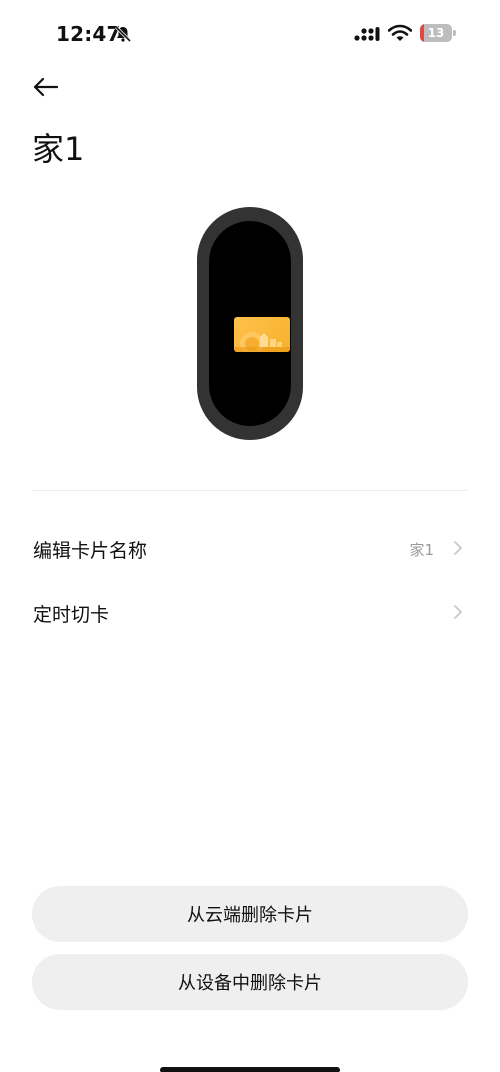  What do you see at coordinates (123, 34) in the screenshot?
I see `bell-off-icon` at bounding box center [123, 34].